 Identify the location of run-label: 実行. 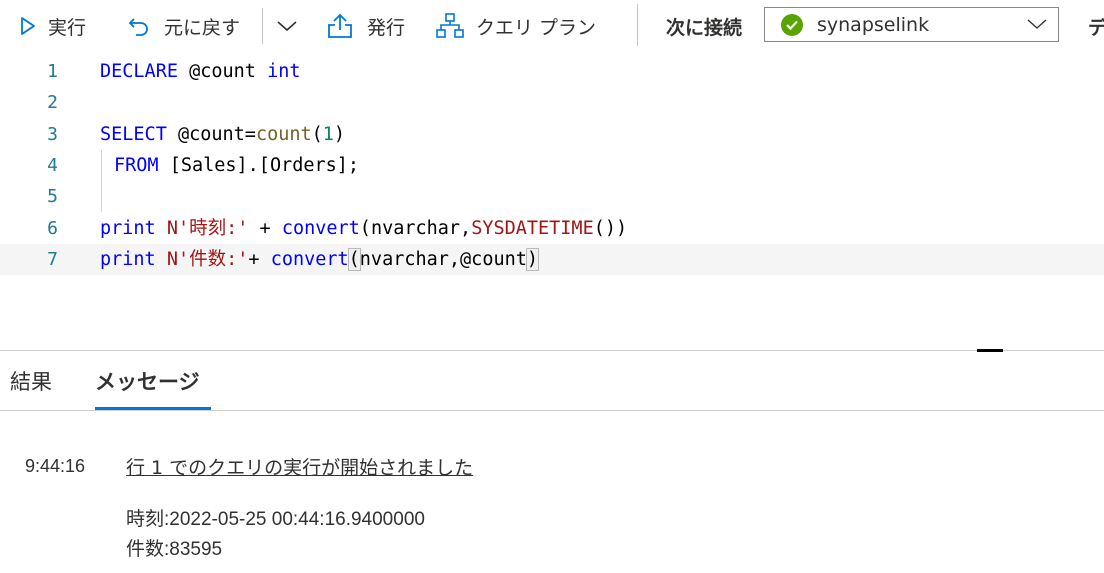
(67, 27).